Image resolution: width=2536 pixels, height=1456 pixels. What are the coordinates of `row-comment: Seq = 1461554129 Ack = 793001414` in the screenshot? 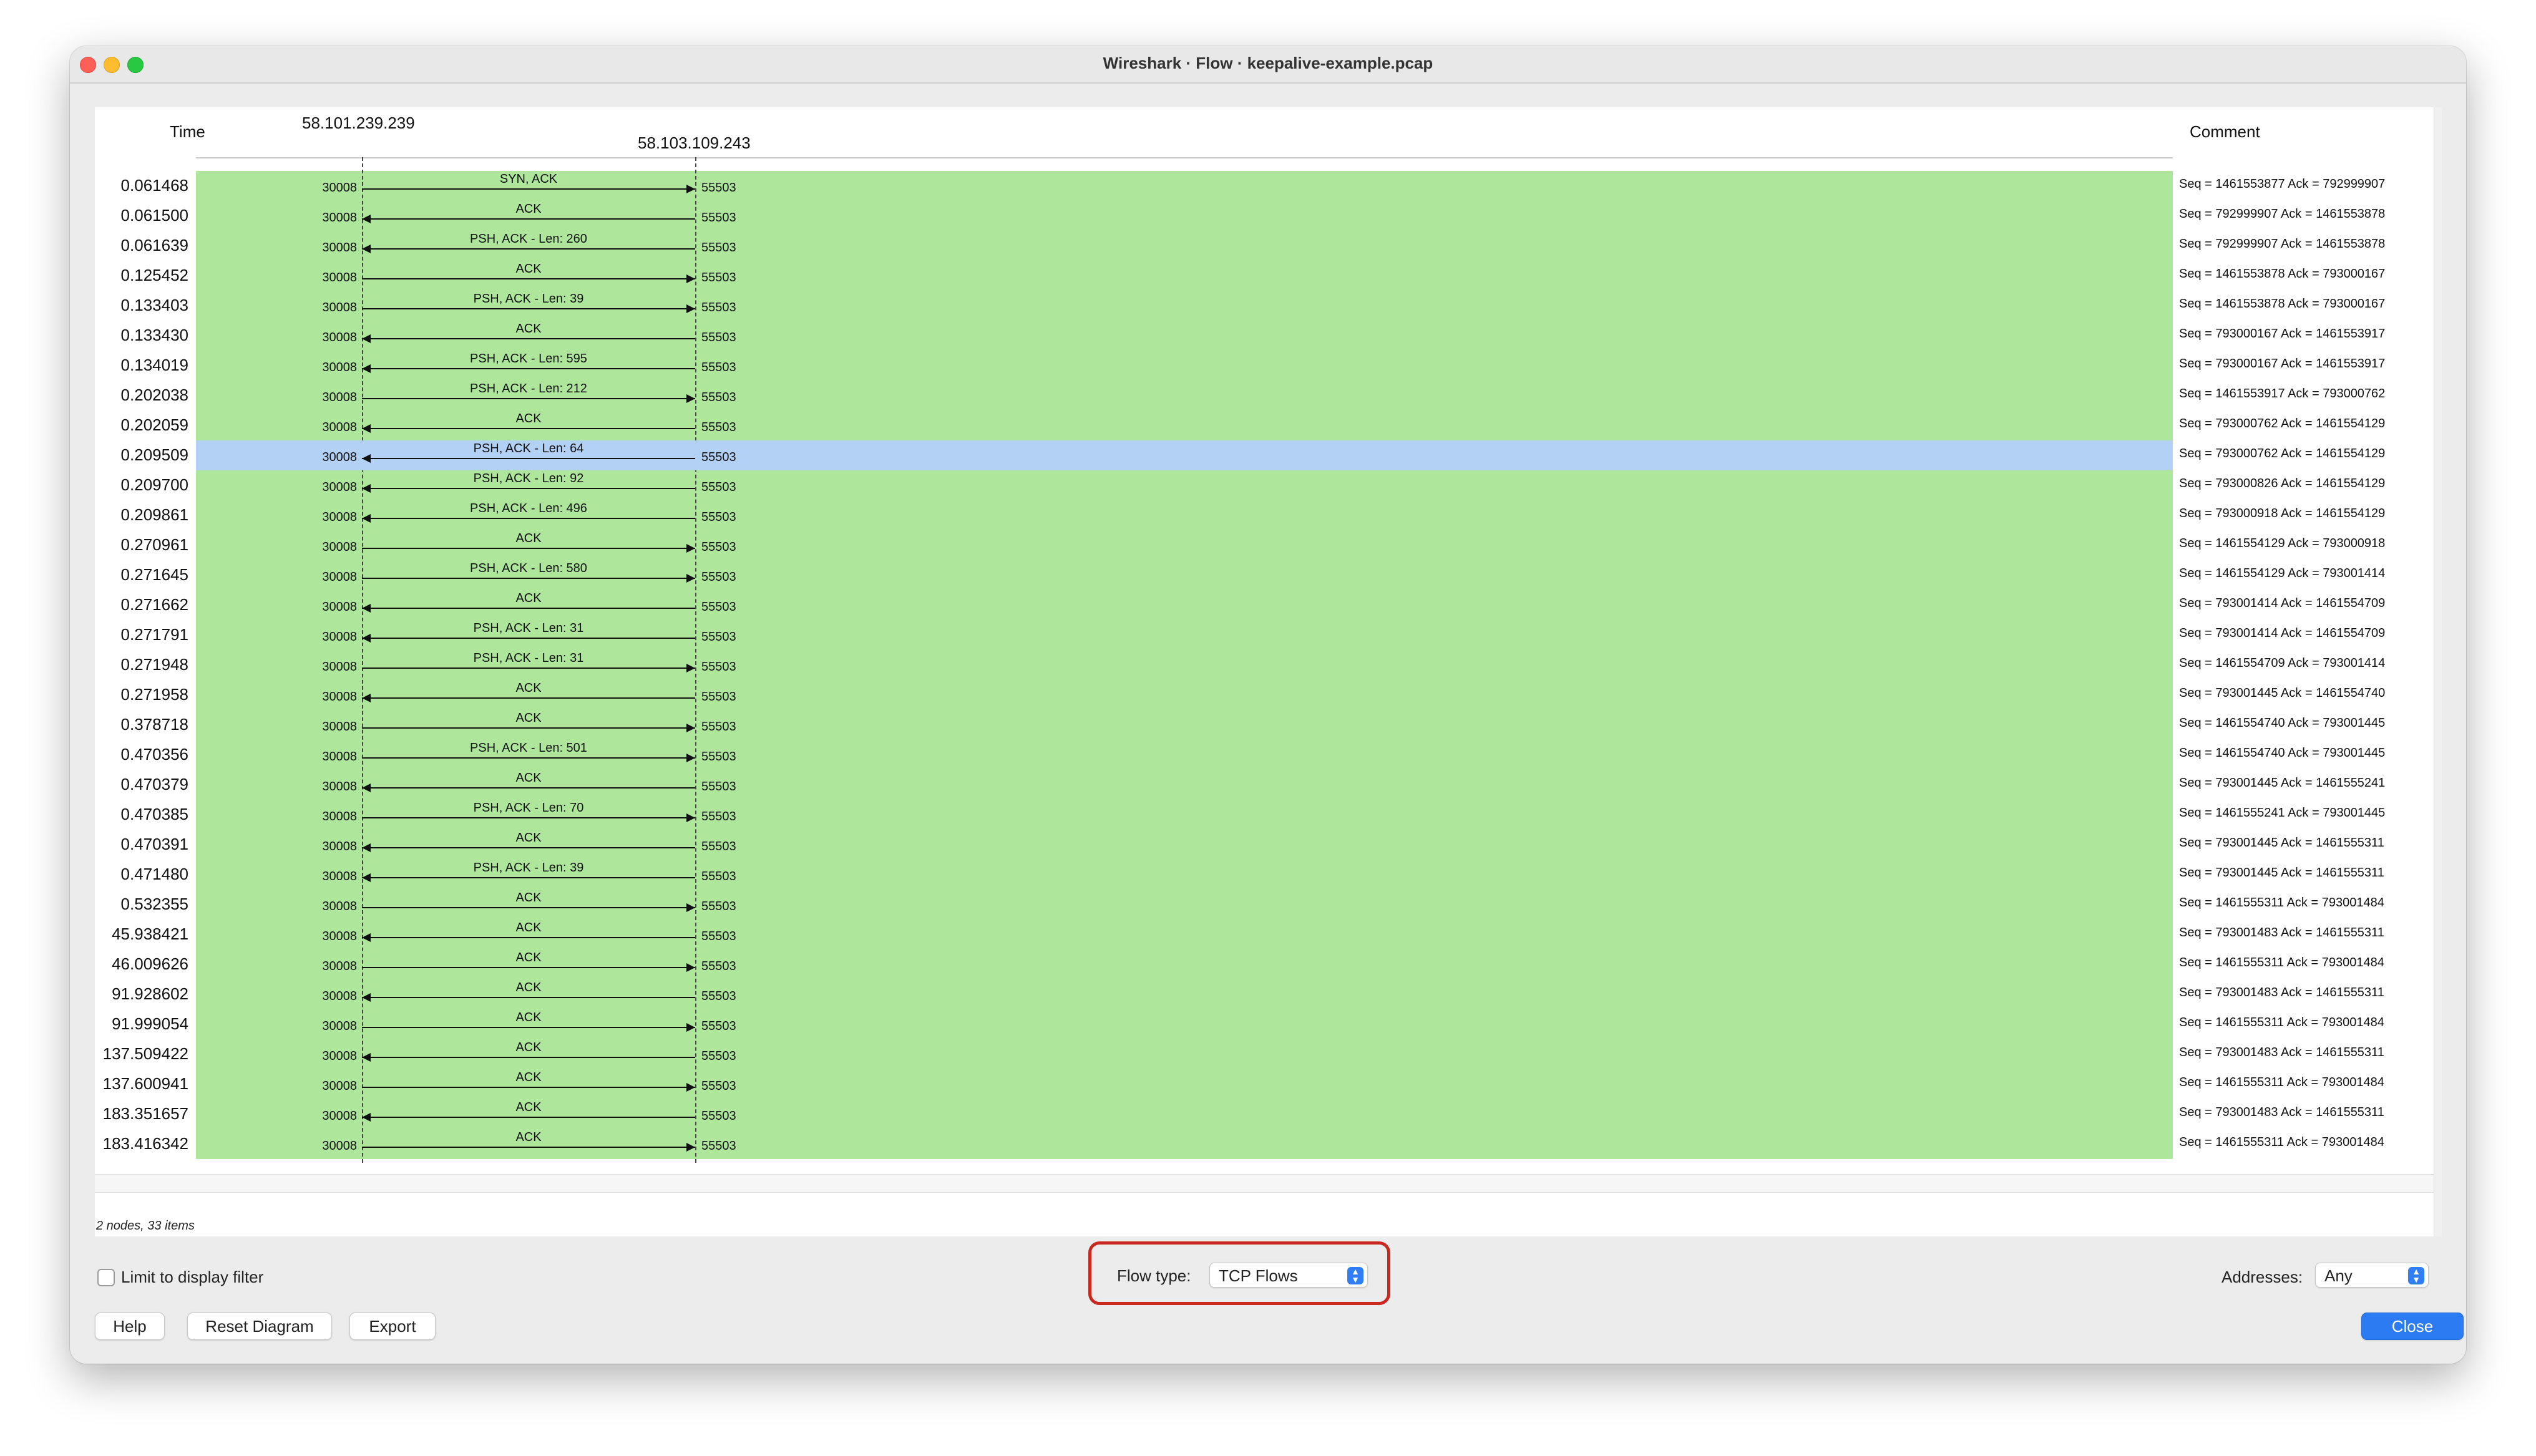 It's located at (2282, 573).